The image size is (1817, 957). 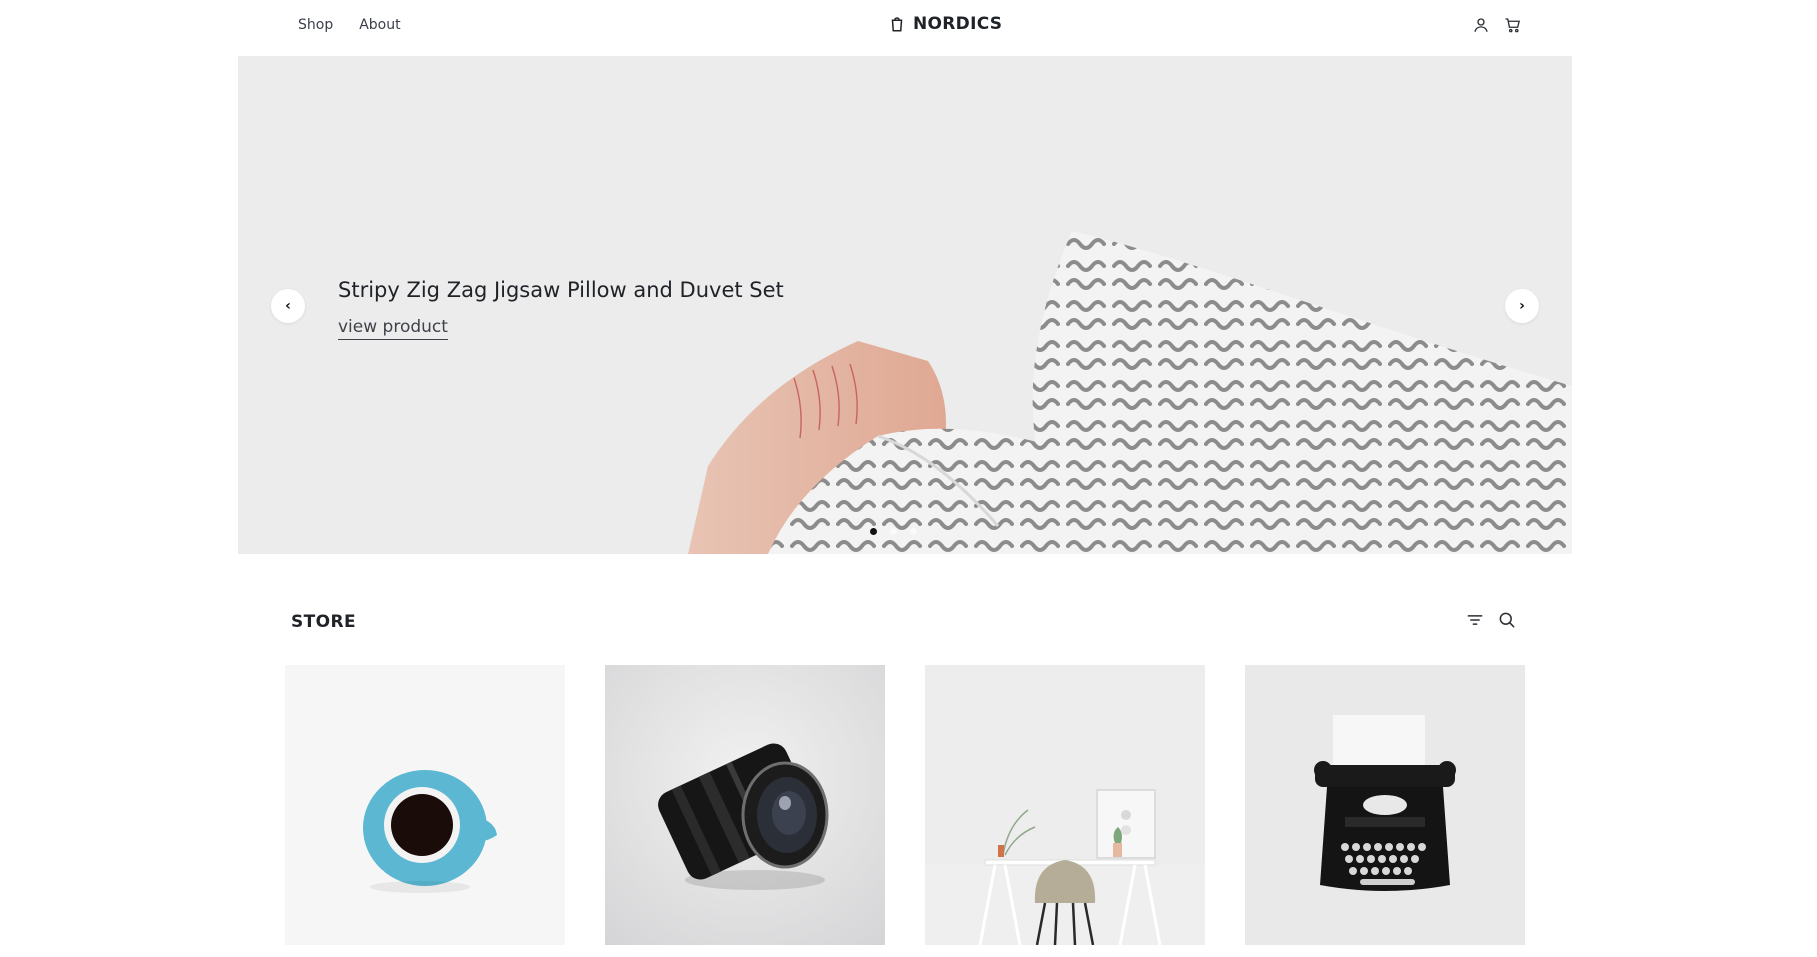 What do you see at coordinates (1491, 620) in the screenshot?
I see `store-tools` at bounding box center [1491, 620].